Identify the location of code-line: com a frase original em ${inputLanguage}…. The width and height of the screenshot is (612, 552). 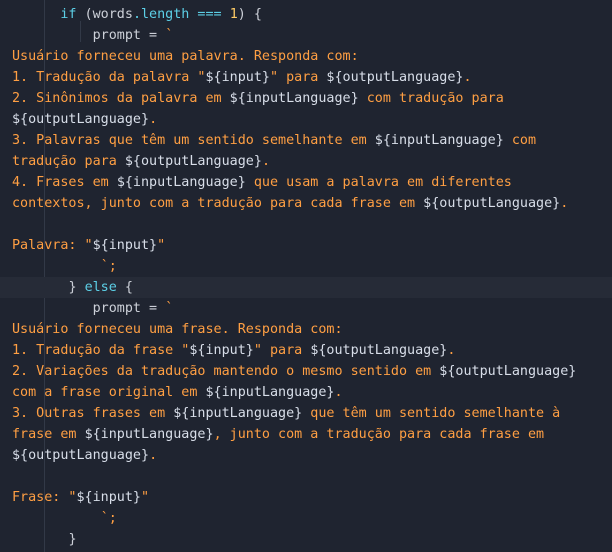
(177, 392).